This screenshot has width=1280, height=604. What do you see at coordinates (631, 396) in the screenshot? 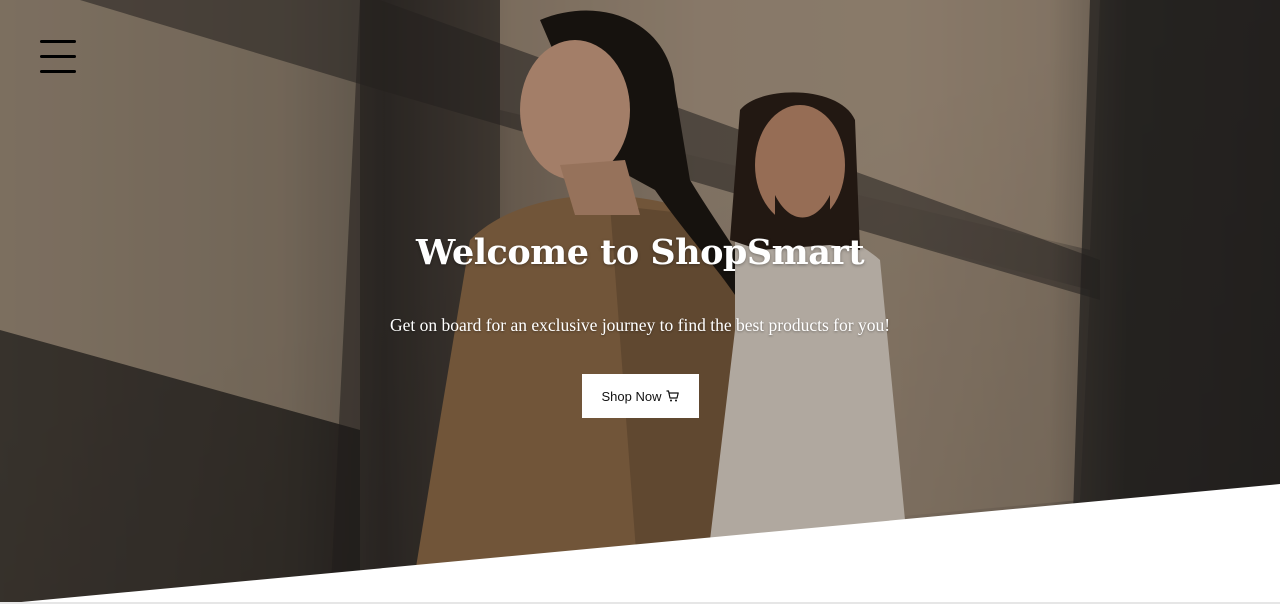
I see `shop-now-label: Shop Now` at bounding box center [631, 396].